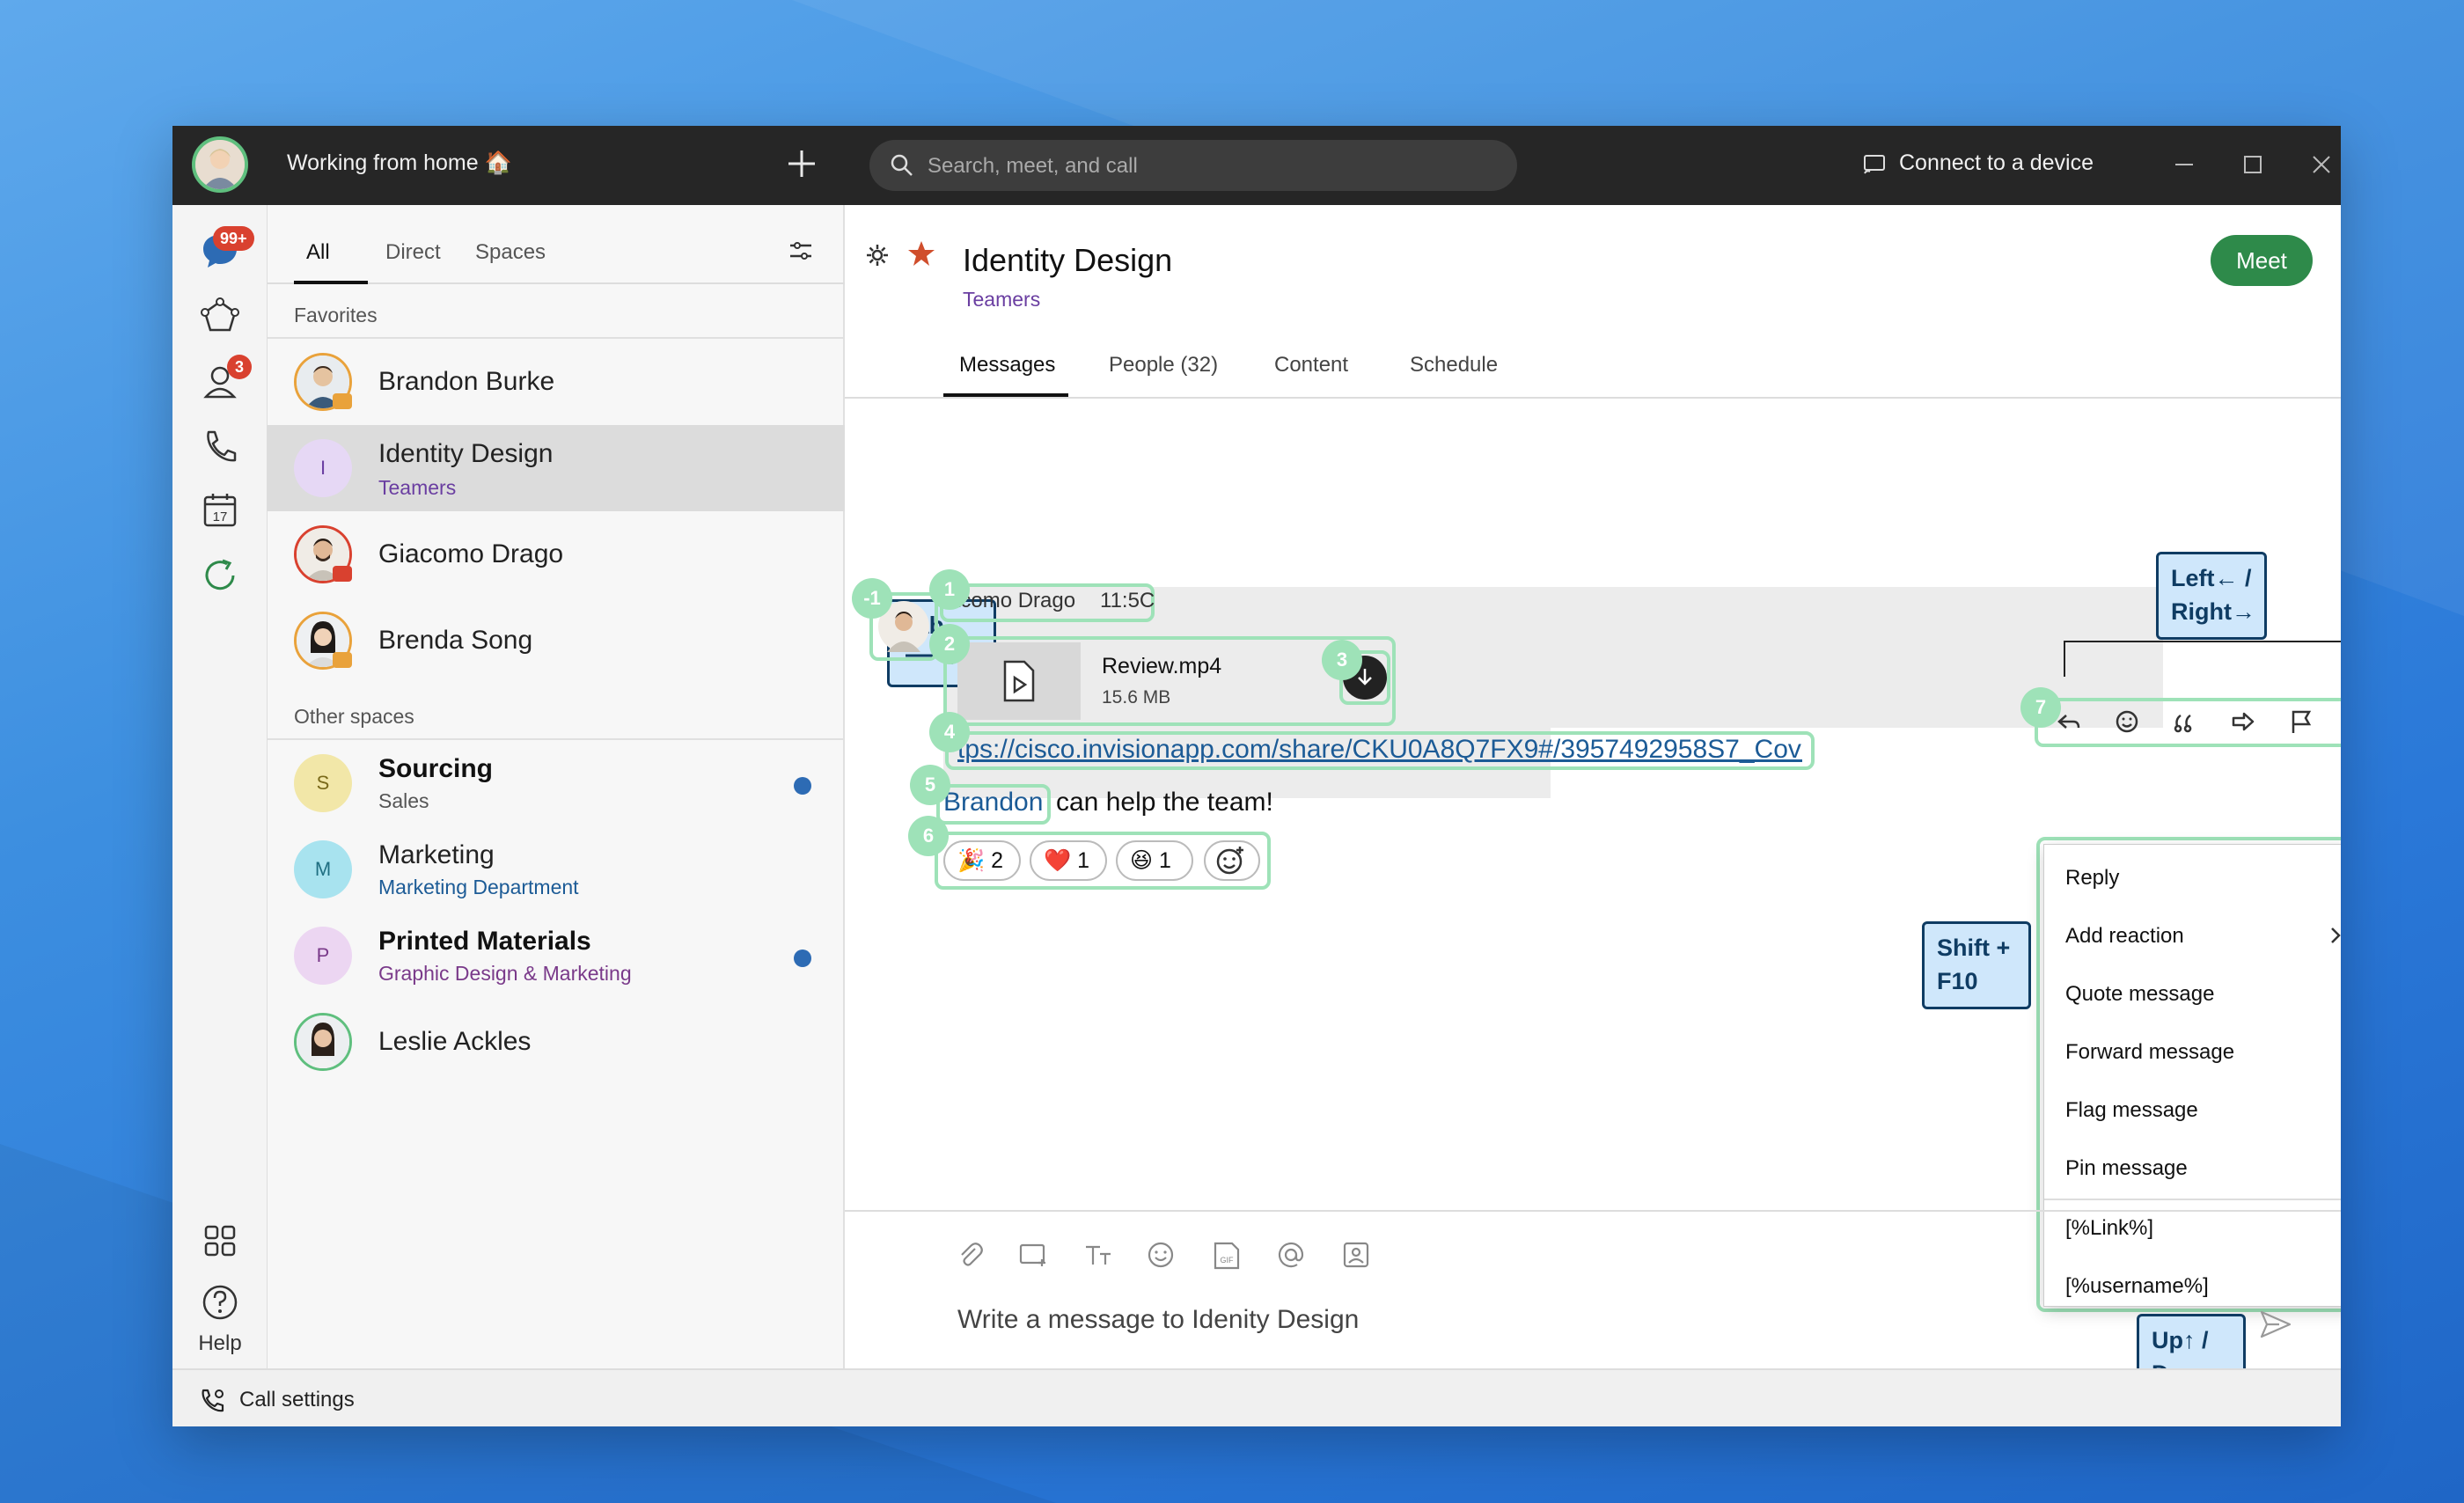 This screenshot has width=2464, height=1503. Describe the element at coordinates (354, 717) in the screenshot. I see `other-spaces-label: Other spaces` at that location.